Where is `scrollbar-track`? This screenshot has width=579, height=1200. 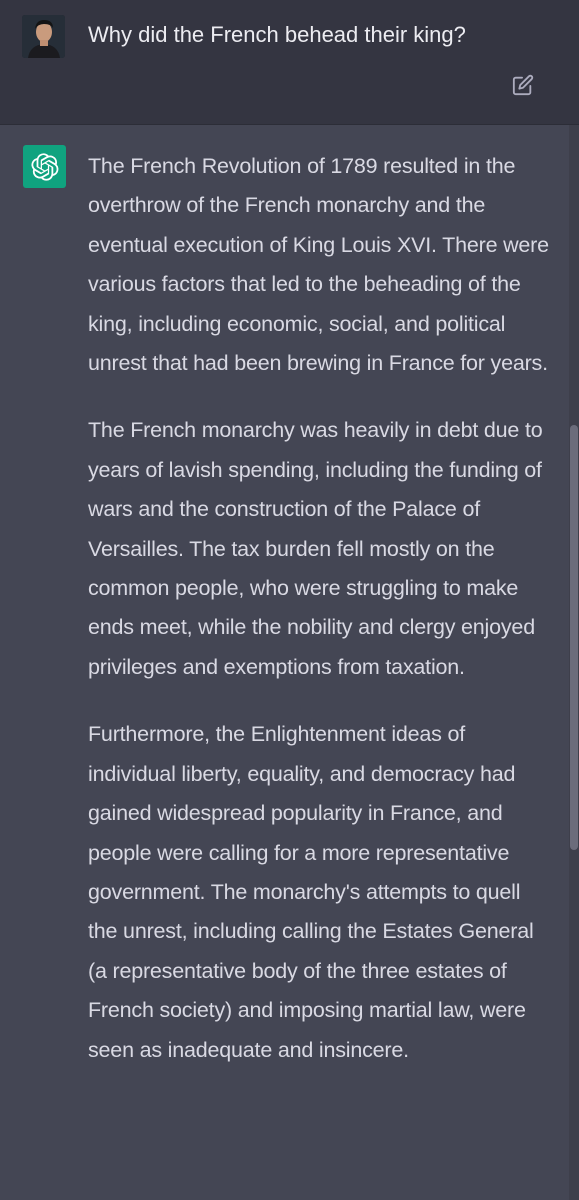 scrollbar-track is located at coordinates (574, 662).